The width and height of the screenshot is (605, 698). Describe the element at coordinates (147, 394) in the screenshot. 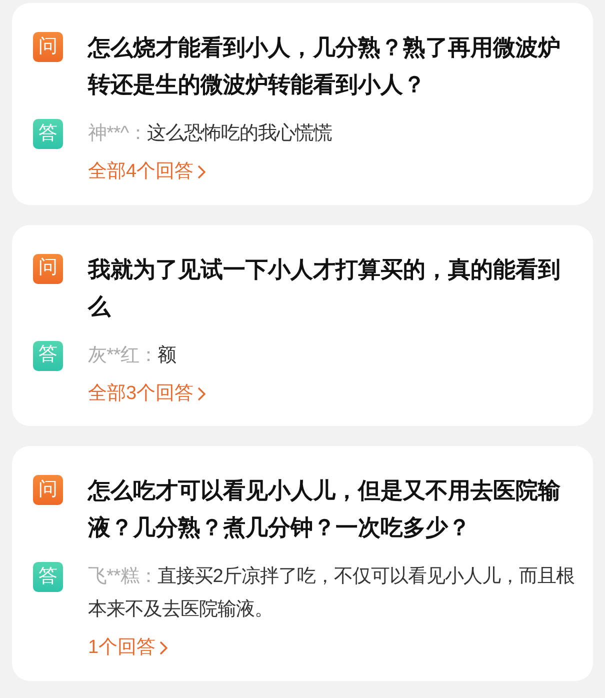

I see `all-answers-link: 全部3个回答` at that location.